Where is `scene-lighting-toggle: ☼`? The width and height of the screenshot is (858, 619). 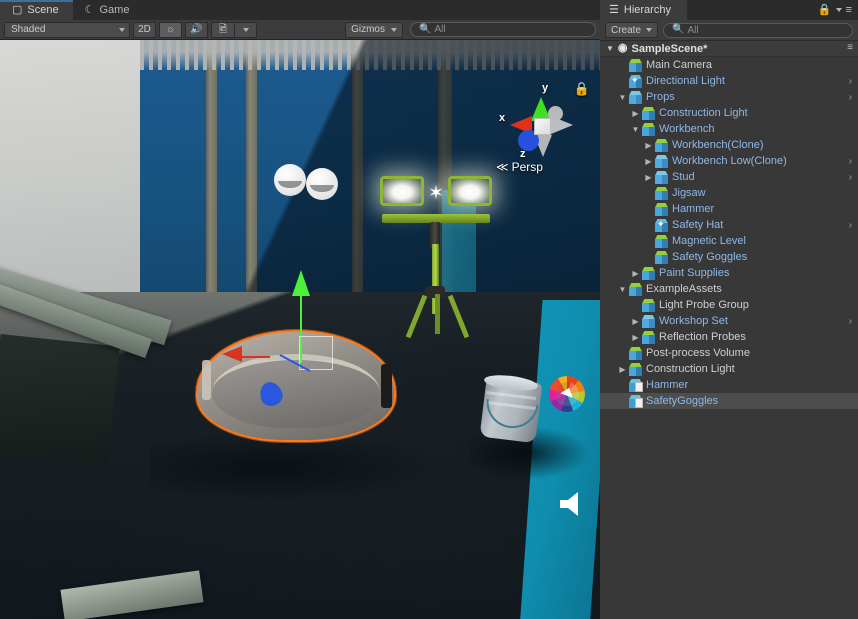 scene-lighting-toggle: ☼ is located at coordinates (170, 29).